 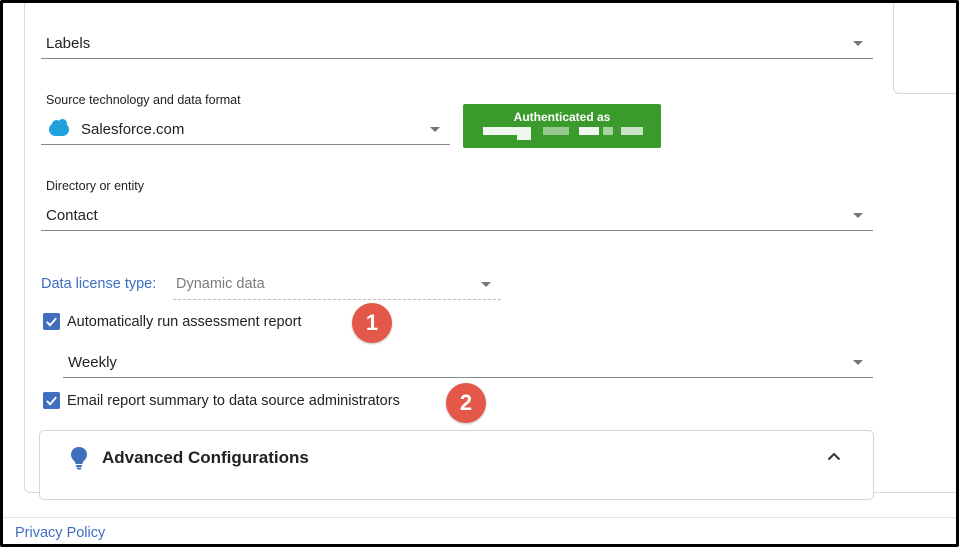 What do you see at coordinates (133, 129) in the screenshot?
I see `source-select-value: Salesforce.com` at bounding box center [133, 129].